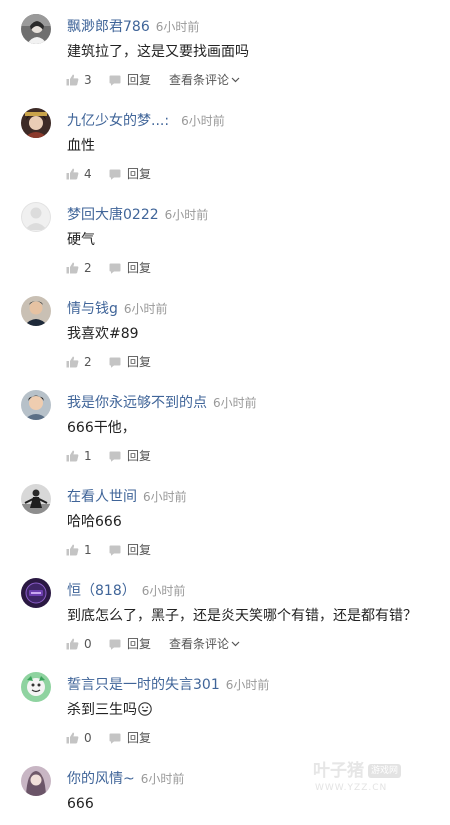  Describe the element at coordinates (143, 685) in the screenshot. I see `username-link: 誓言只是一时的失言301` at that location.